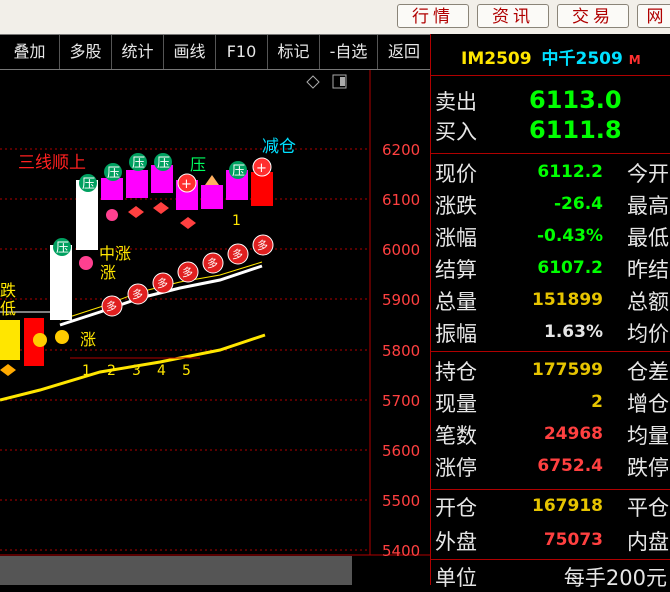  I want to click on menu-mark: 标记, so click(294, 52).